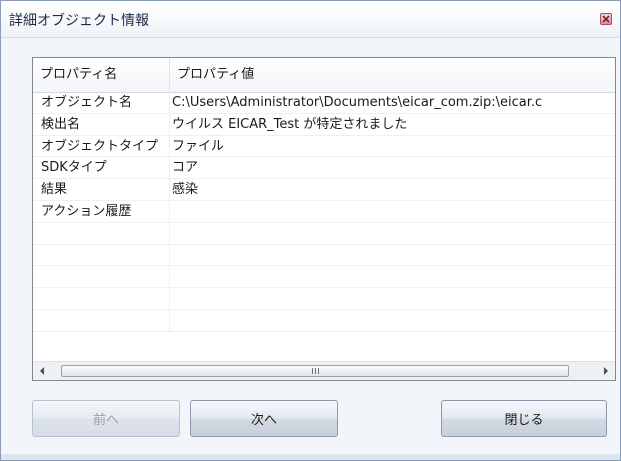 Image resolution: width=621 pixels, height=461 pixels. Describe the element at coordinates (324, 190) in the screenshot. I see `table-row: 結果 感染` at that location.